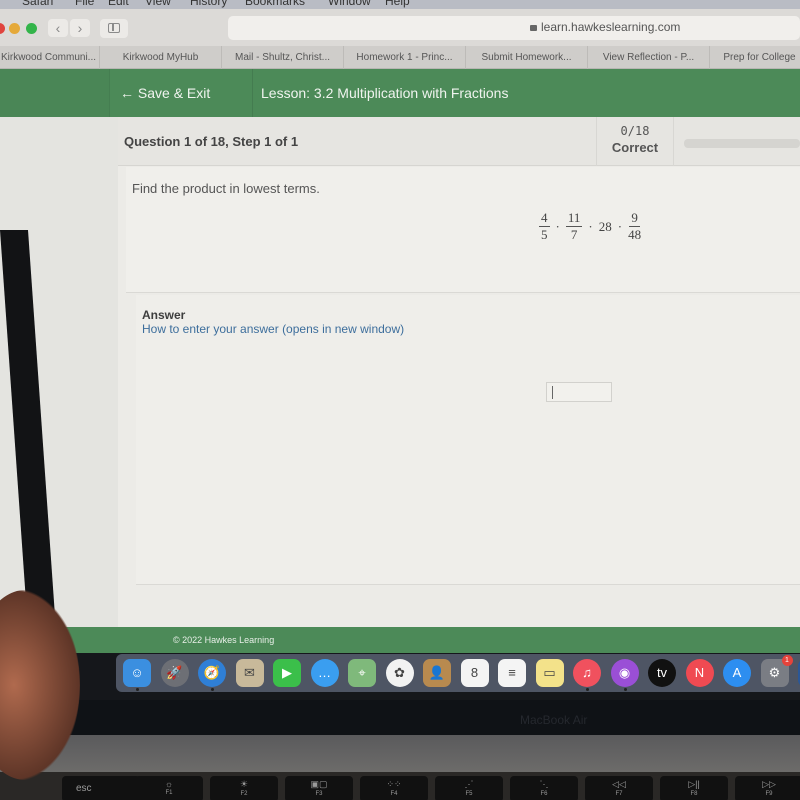  What do you see at coordinates (635, 147) in the screenshot?
I see `score-label: Correct` at bounding box center [635, 147].